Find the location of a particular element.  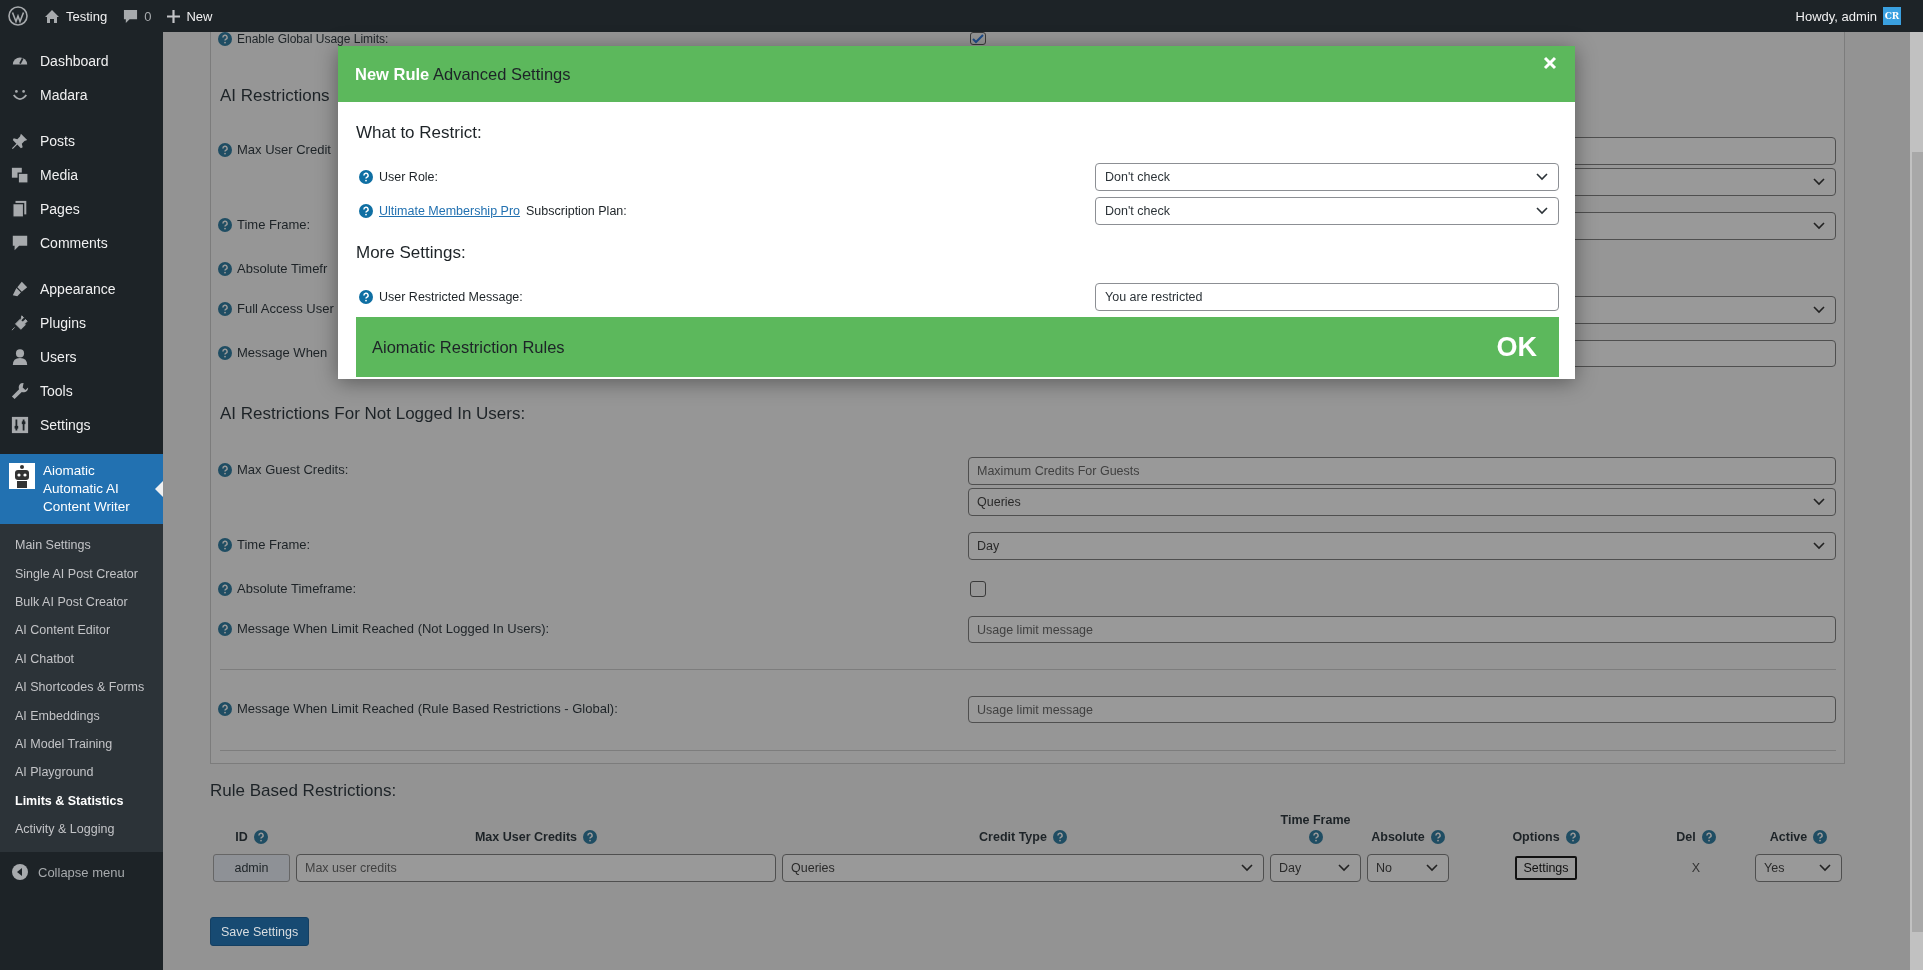

save-settings-button: Save Settings is located at coordinates (260, 931).